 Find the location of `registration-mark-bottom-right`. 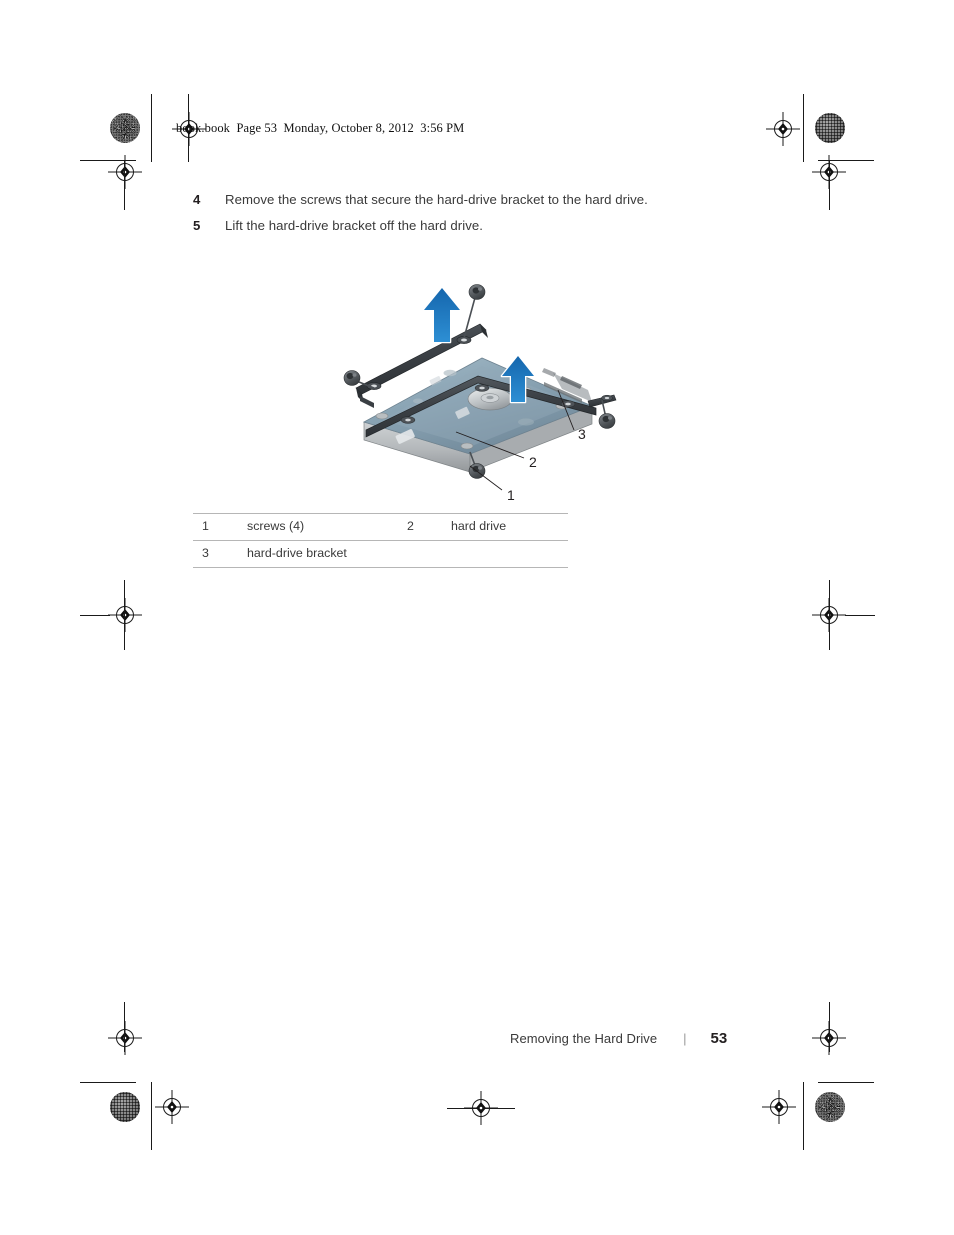

registration-mark-bottom-right is located at coordinates (779, 1107).